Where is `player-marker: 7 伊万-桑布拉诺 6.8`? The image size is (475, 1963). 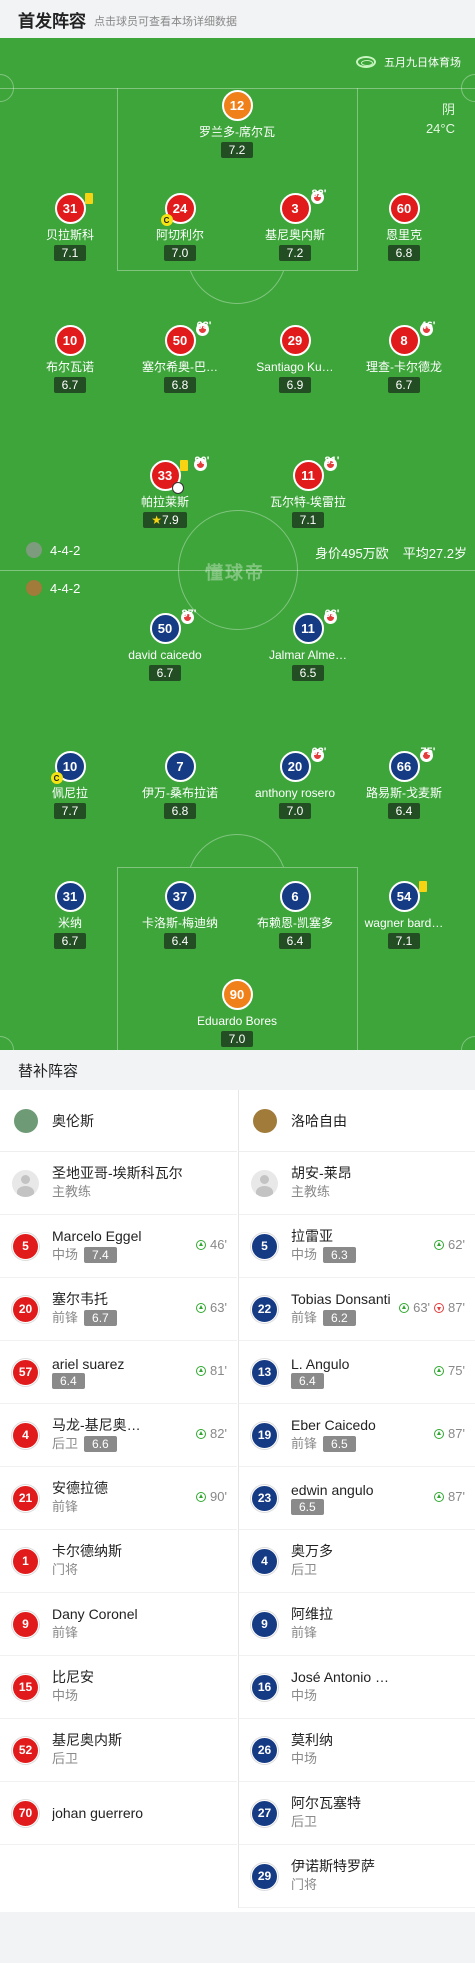 player-marker: 7 伊万-桑布拉诺 6.8 is located at coordinates (180, 785).